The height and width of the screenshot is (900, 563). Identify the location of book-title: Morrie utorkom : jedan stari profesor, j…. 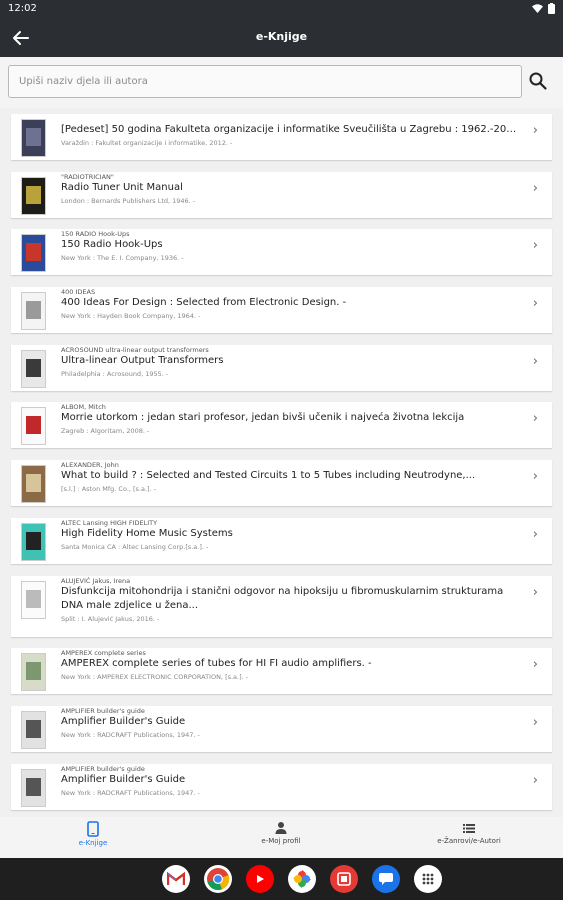
(263, 418).